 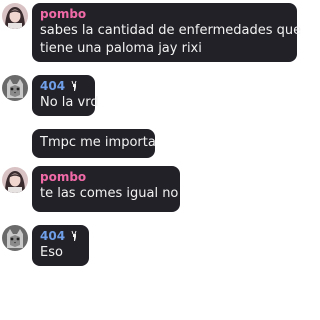 I want to click on message-text: sabes la cantidad de enfermedades que, so click(x=171, y=30).